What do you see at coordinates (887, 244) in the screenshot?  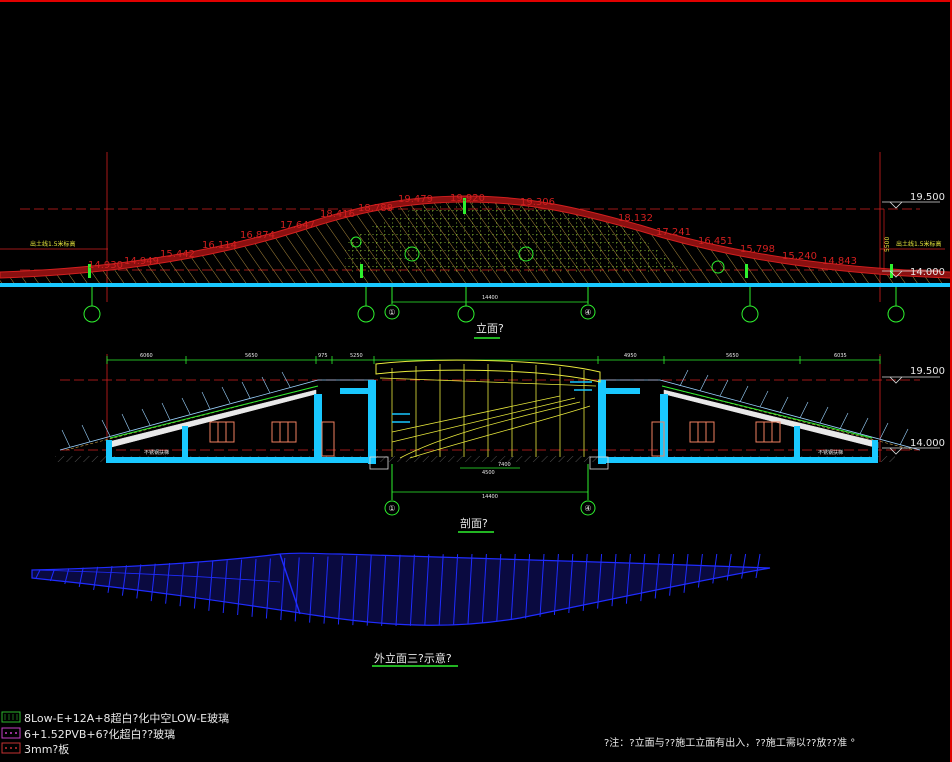 I see `elevation-right-dim: 5500` at bounding box center [887, 244].